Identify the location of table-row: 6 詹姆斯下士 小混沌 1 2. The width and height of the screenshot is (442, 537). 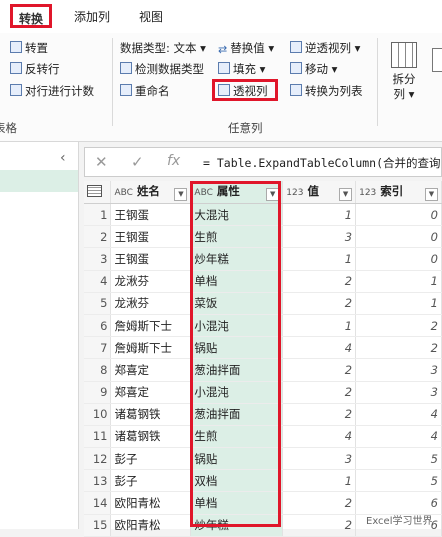
(263, 326).